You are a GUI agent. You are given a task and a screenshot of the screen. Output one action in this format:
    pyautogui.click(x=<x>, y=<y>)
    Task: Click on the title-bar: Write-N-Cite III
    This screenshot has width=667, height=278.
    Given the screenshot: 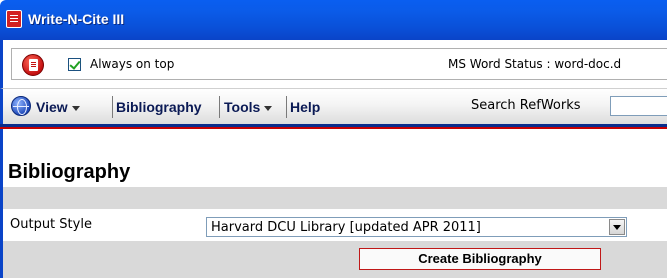 What is the action you would take?
    pyautogui.click(x=333, y=20)
    